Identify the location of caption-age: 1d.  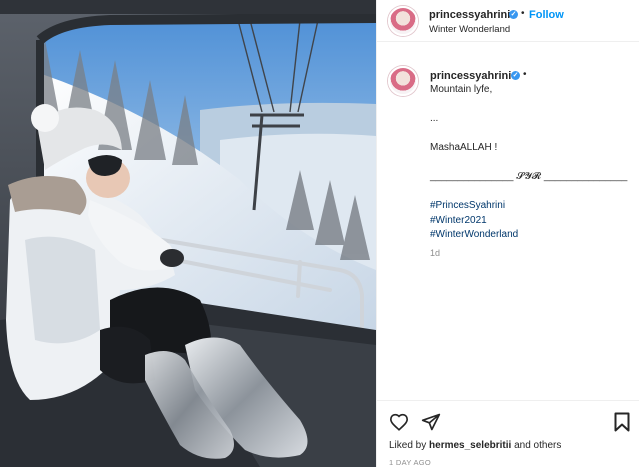
(435, 253).